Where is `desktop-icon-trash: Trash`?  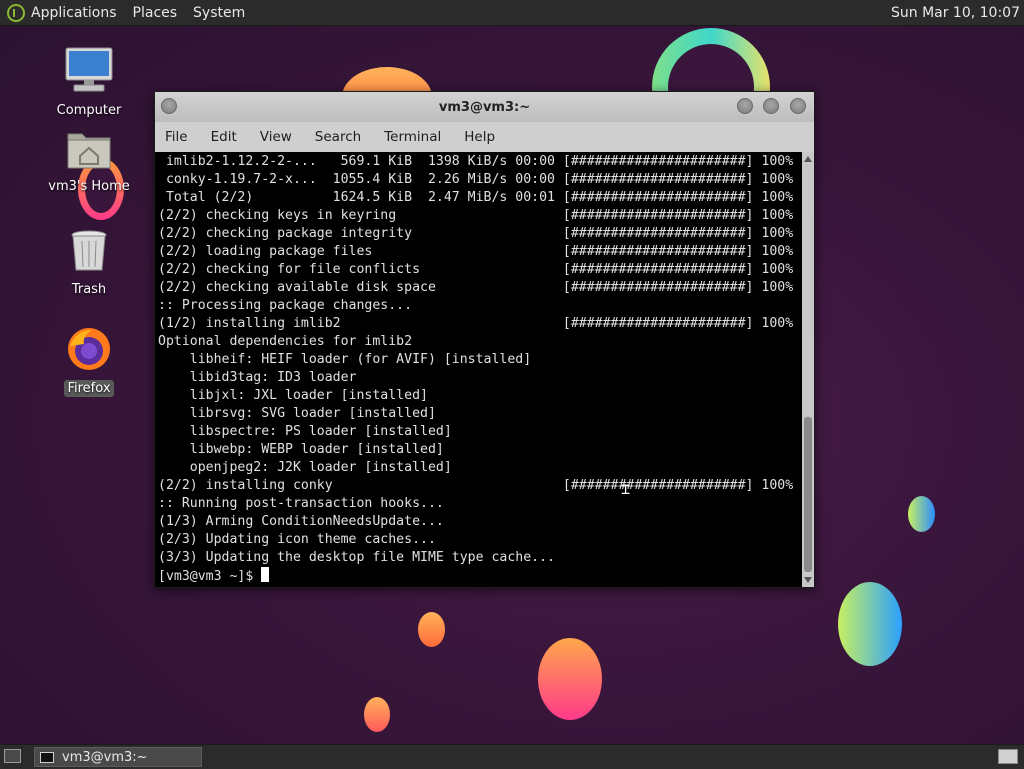
desktop-icon-trash: Trash is located at coordinates (89, 263).